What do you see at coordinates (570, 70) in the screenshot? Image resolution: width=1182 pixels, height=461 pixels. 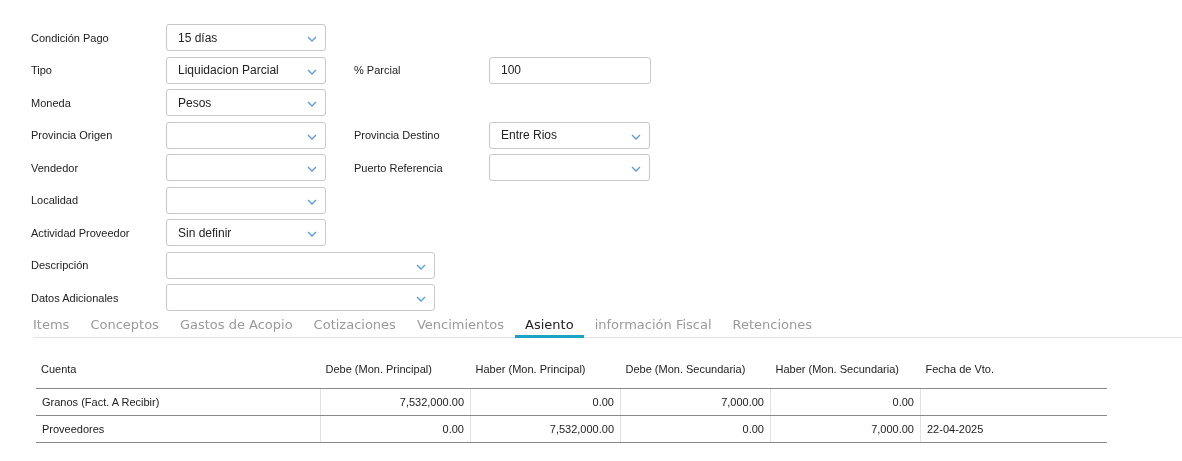 I see `input-field: 100` at bounding box center [570, 70].